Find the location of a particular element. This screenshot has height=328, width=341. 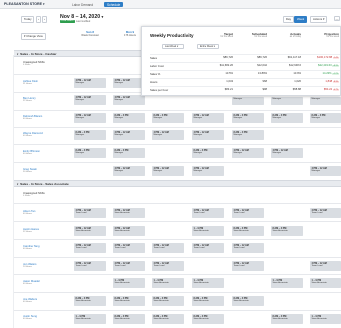

tab-schedule: Schedule is located at coordinates (114, 4).